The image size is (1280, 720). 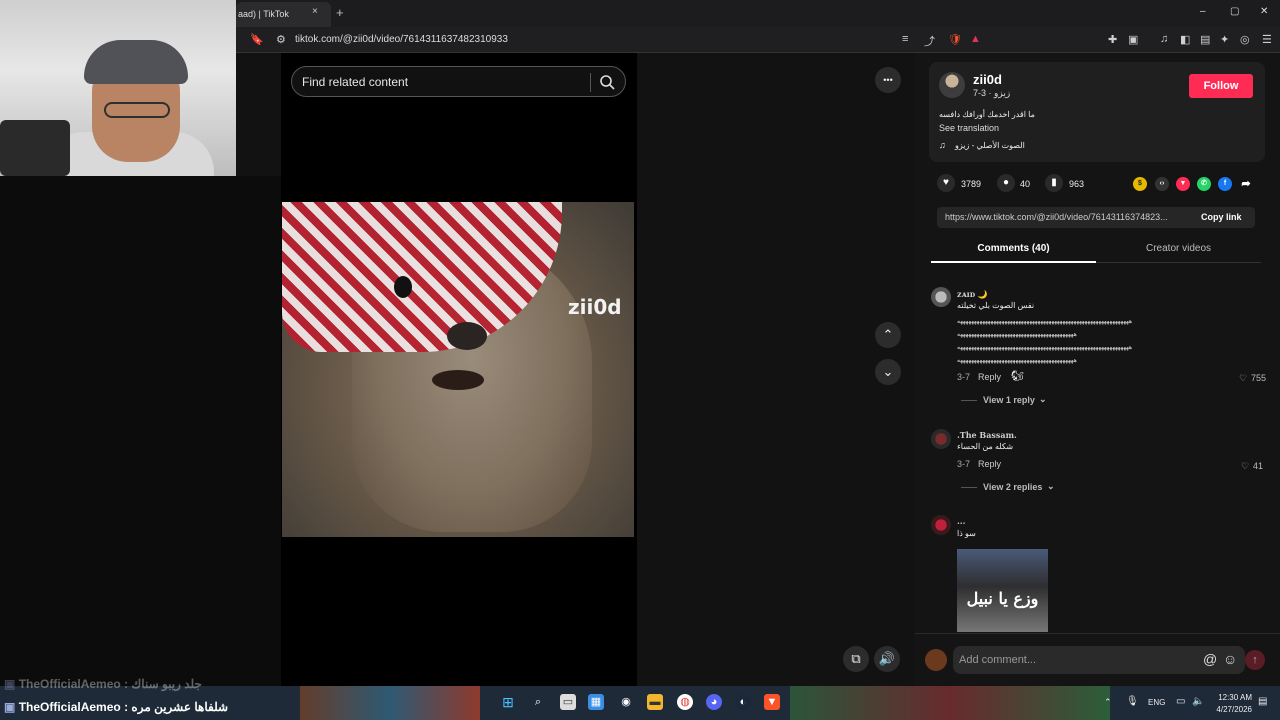 I want to click on whatsapp-icon: ✆, so click(x=1204, y=184).